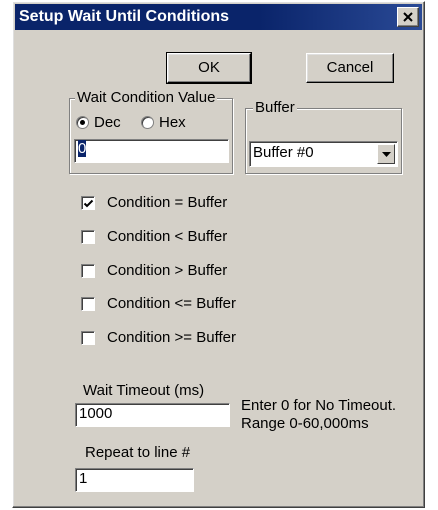 The height and width of the screenshot is (510, 438). Describe the element at coordinates (319, 405) in the screenshot. I see `timeout-hint-line1: Enter 0 for No Timeout.` at that location.